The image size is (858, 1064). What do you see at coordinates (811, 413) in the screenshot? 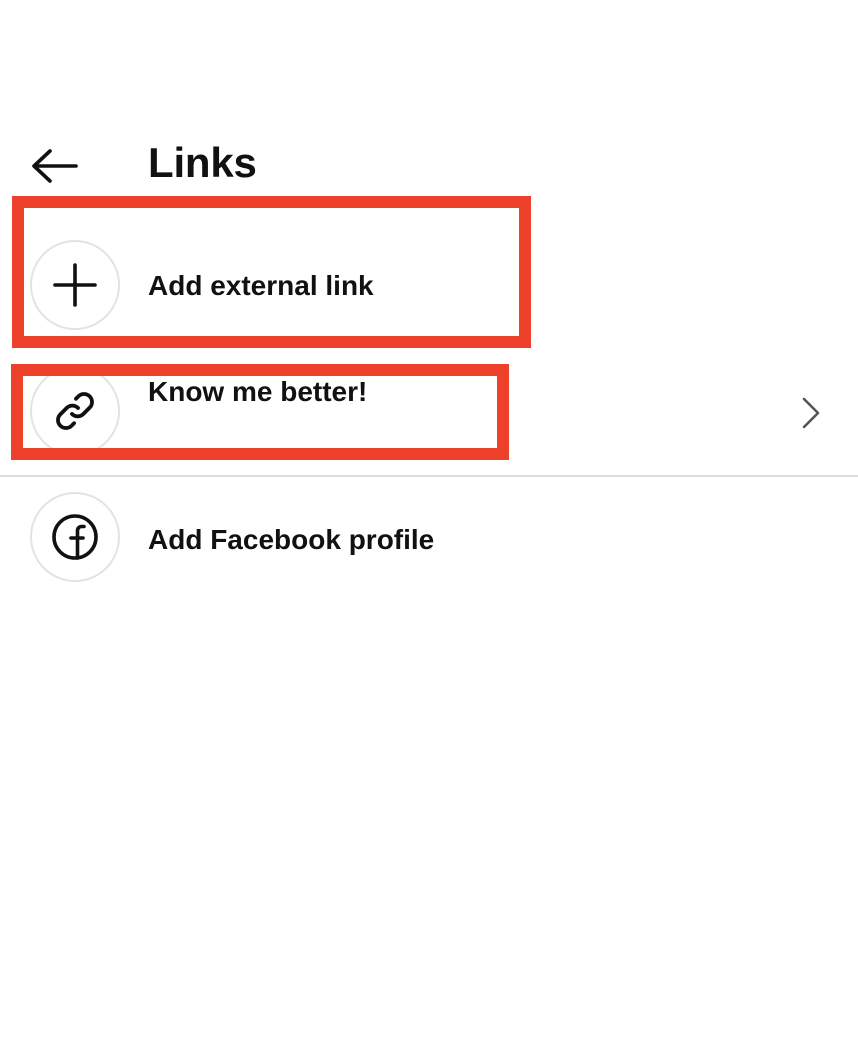
I see `chevron-right-icon` at bounding box center [811, 413].